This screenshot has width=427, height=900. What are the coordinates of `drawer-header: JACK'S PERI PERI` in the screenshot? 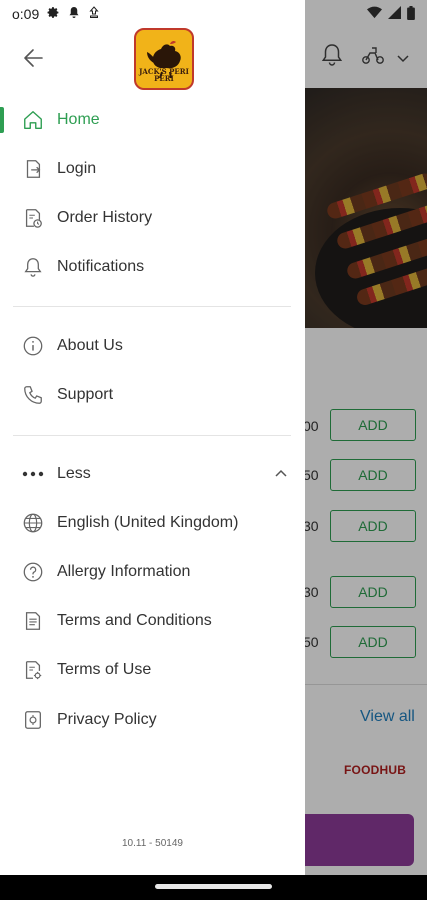 It's located at (152, 60).